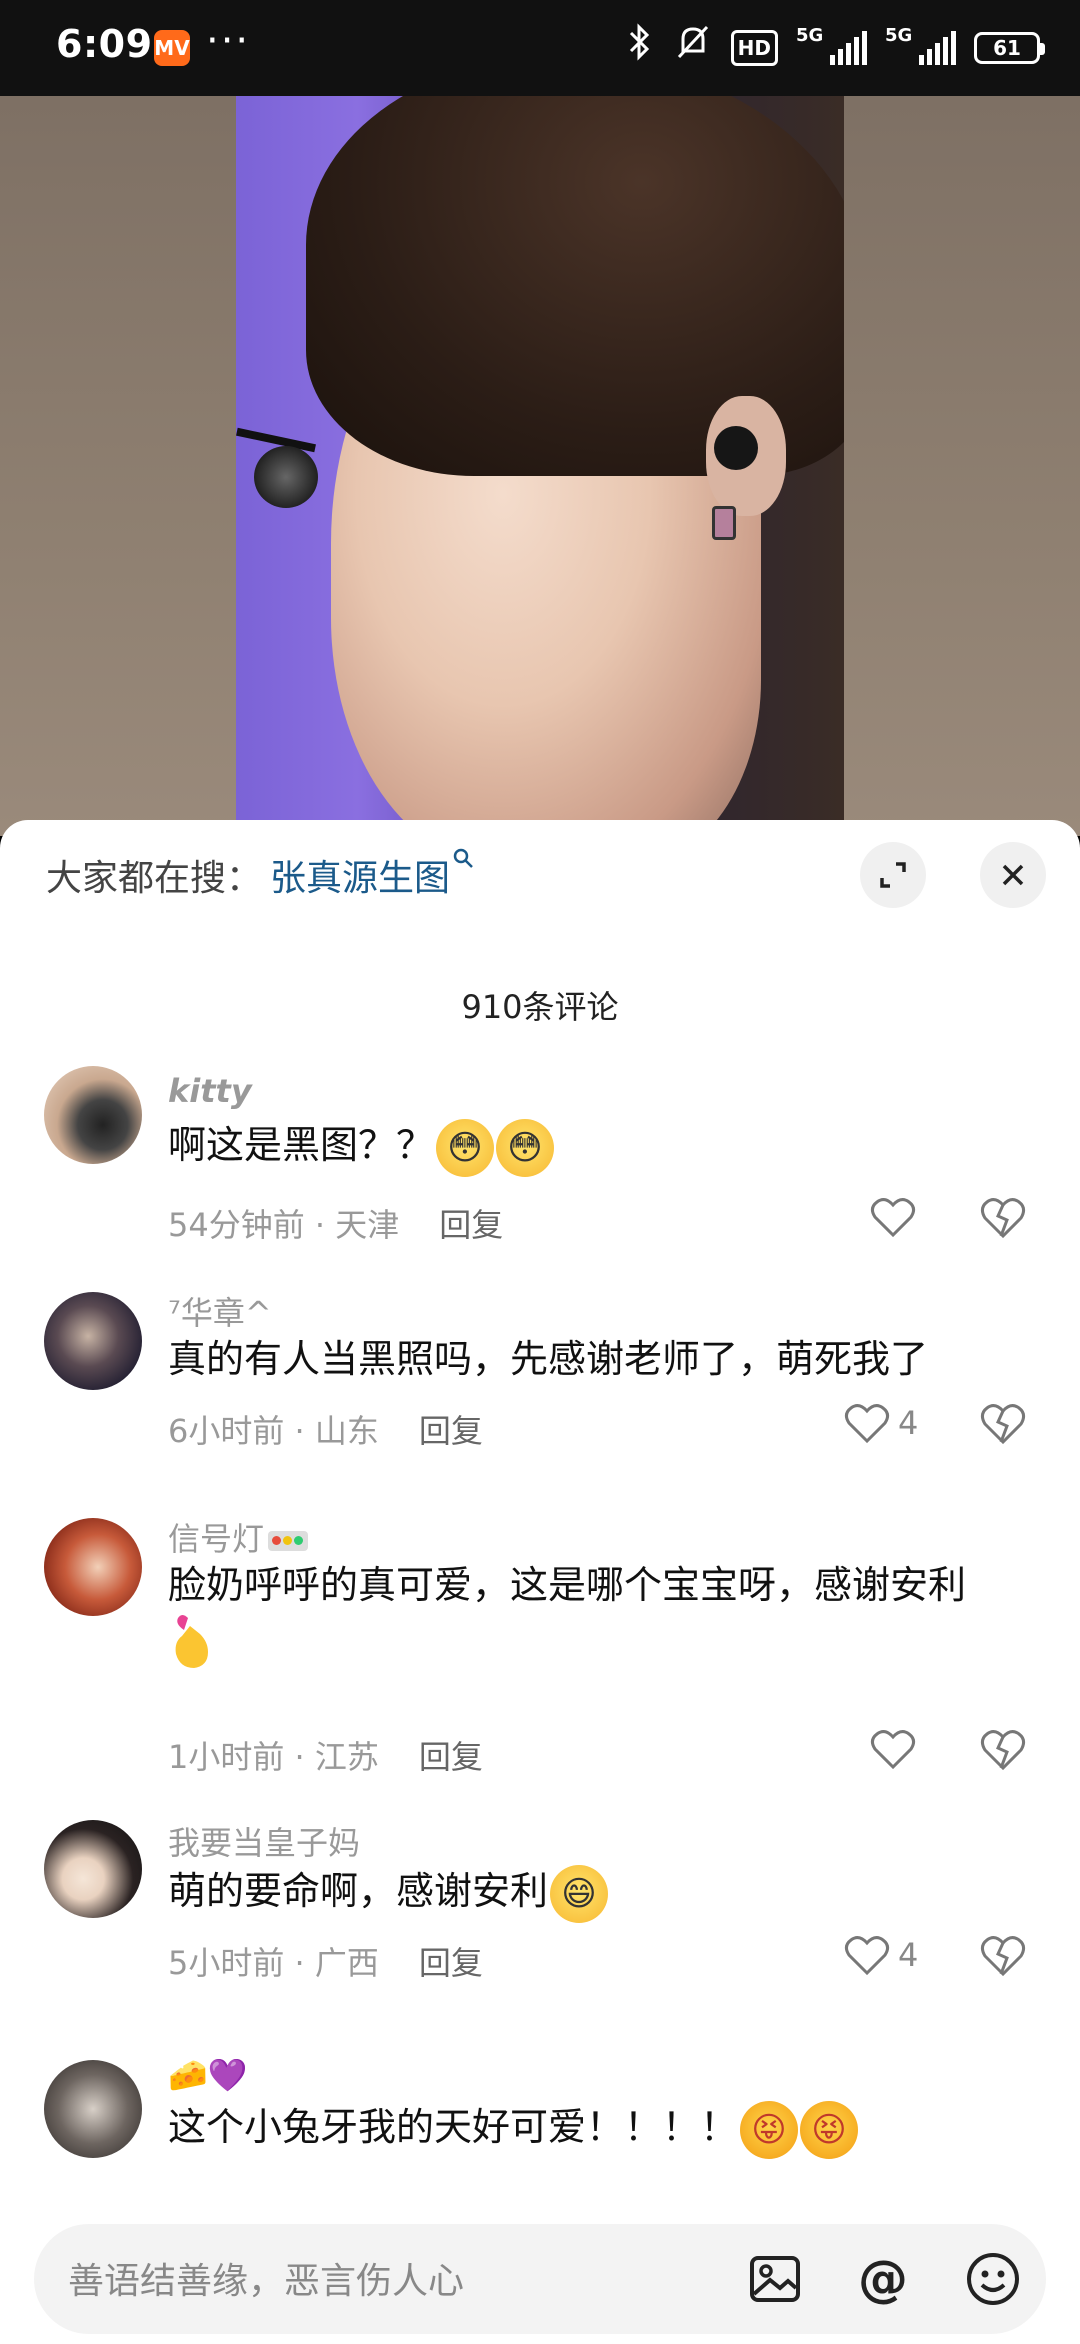  What do you see at coordinates (920, 45) in the screenshot?
I see `signal-strength-icon-2: 5G` at bounding box center [920, 45].